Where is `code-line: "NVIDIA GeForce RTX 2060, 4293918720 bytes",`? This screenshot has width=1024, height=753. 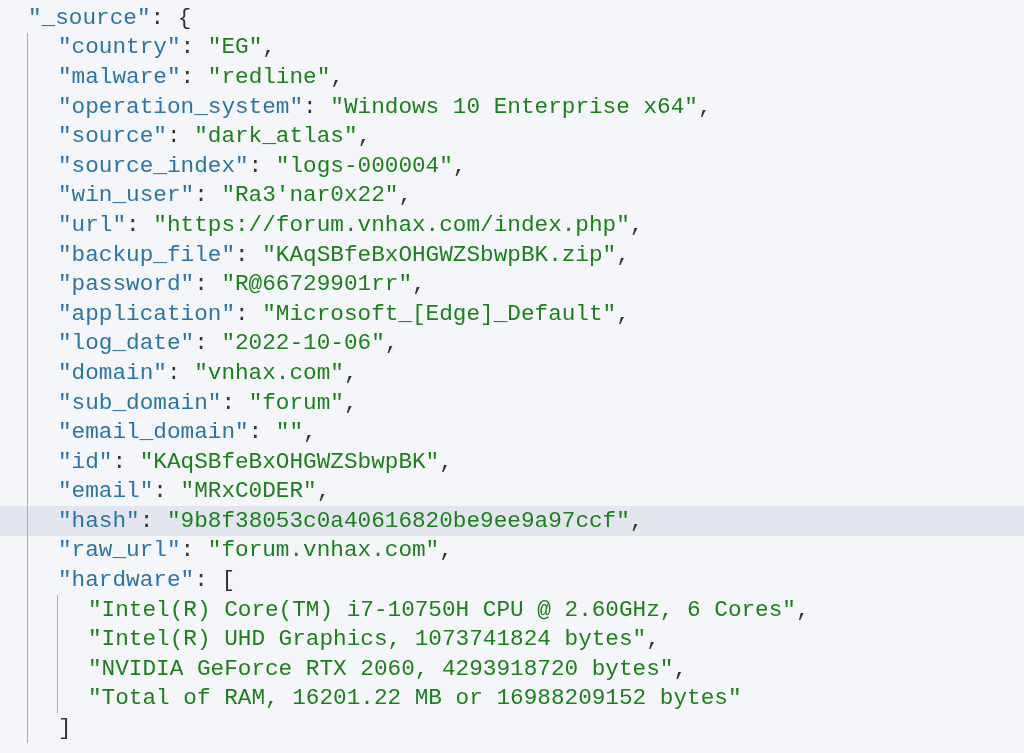 code-line: "NVIDIA GeForce RTX 2060, 4293918720 bytes", is located at coordinates (387, 668).